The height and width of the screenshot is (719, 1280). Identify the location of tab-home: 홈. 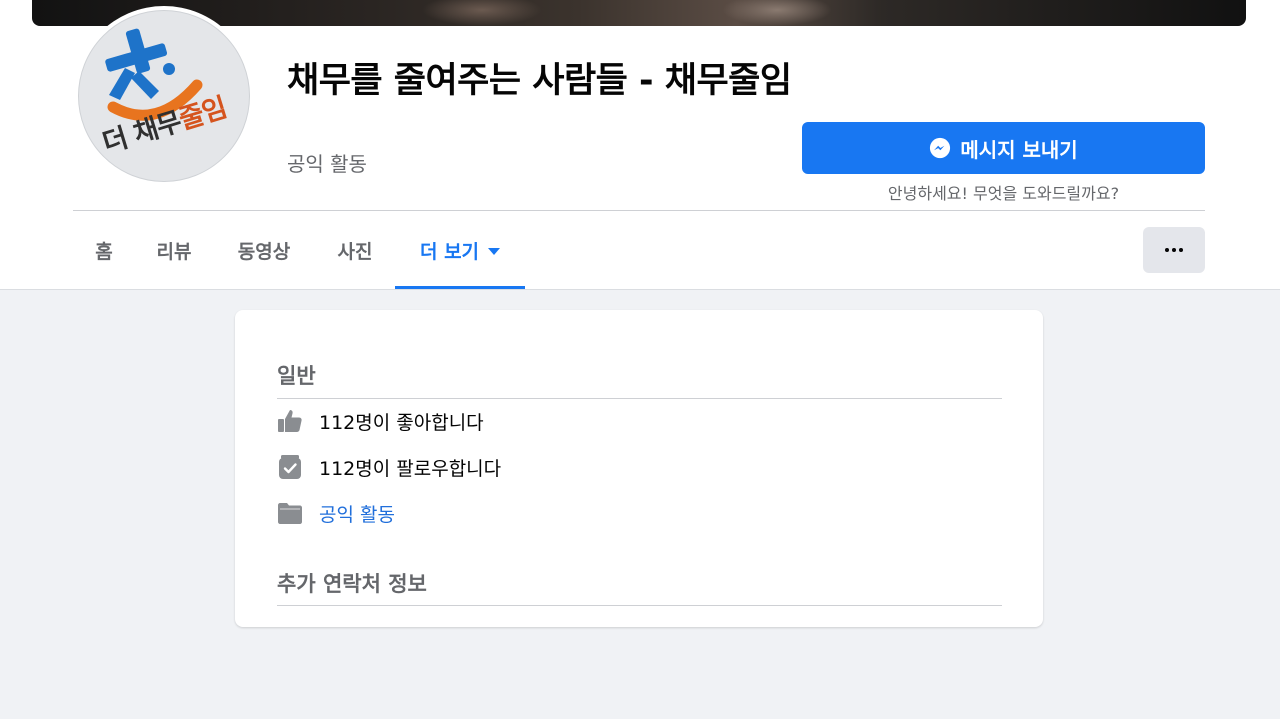
(104, 250).